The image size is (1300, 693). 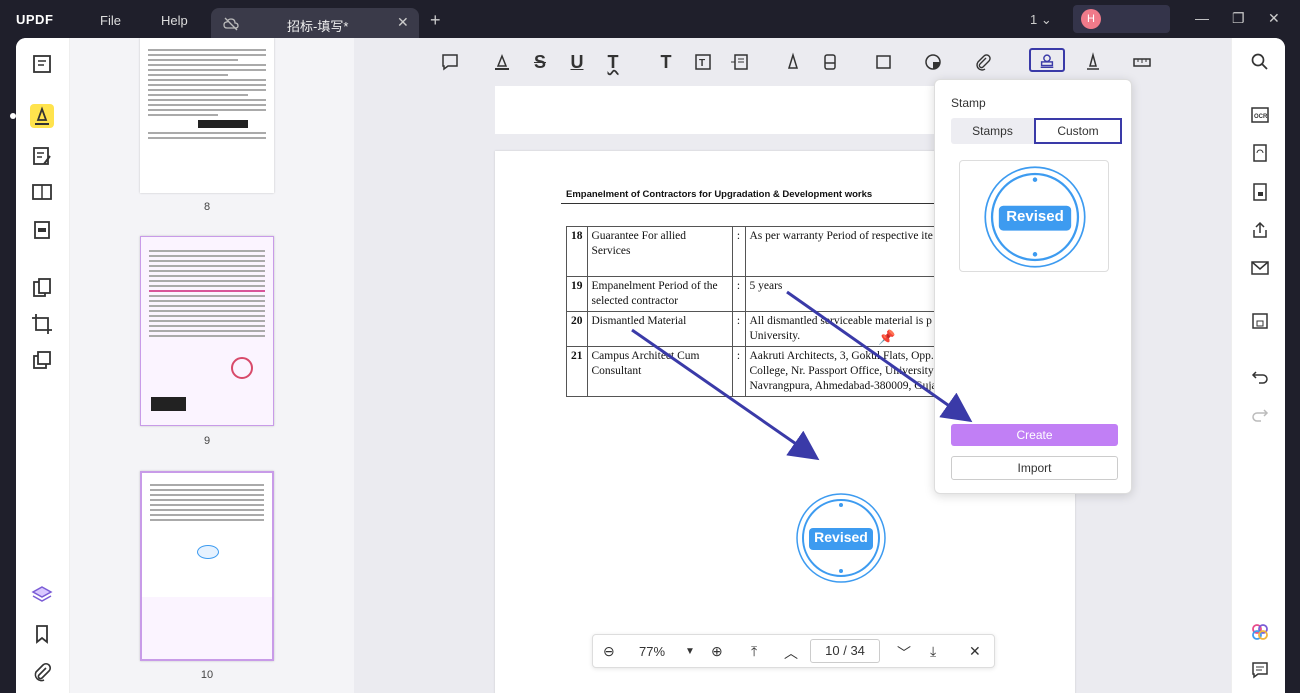 What do you see at coordinates (933, 651) in the screenshot?
I see `last-page-icon: ⤓` at bounding box center [933, 651].